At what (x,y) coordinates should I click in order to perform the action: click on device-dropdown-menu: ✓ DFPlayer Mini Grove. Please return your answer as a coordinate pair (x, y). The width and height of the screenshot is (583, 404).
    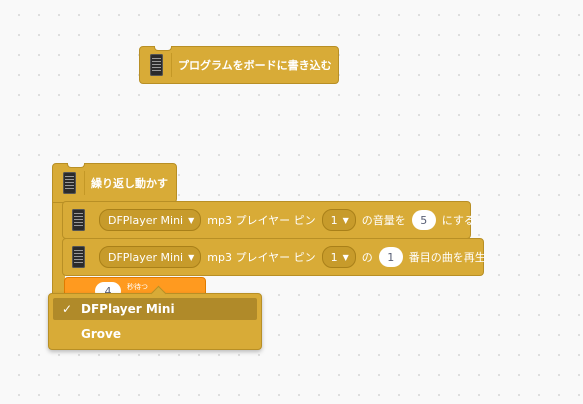
    Looking at the image, I should click on (155, 317).